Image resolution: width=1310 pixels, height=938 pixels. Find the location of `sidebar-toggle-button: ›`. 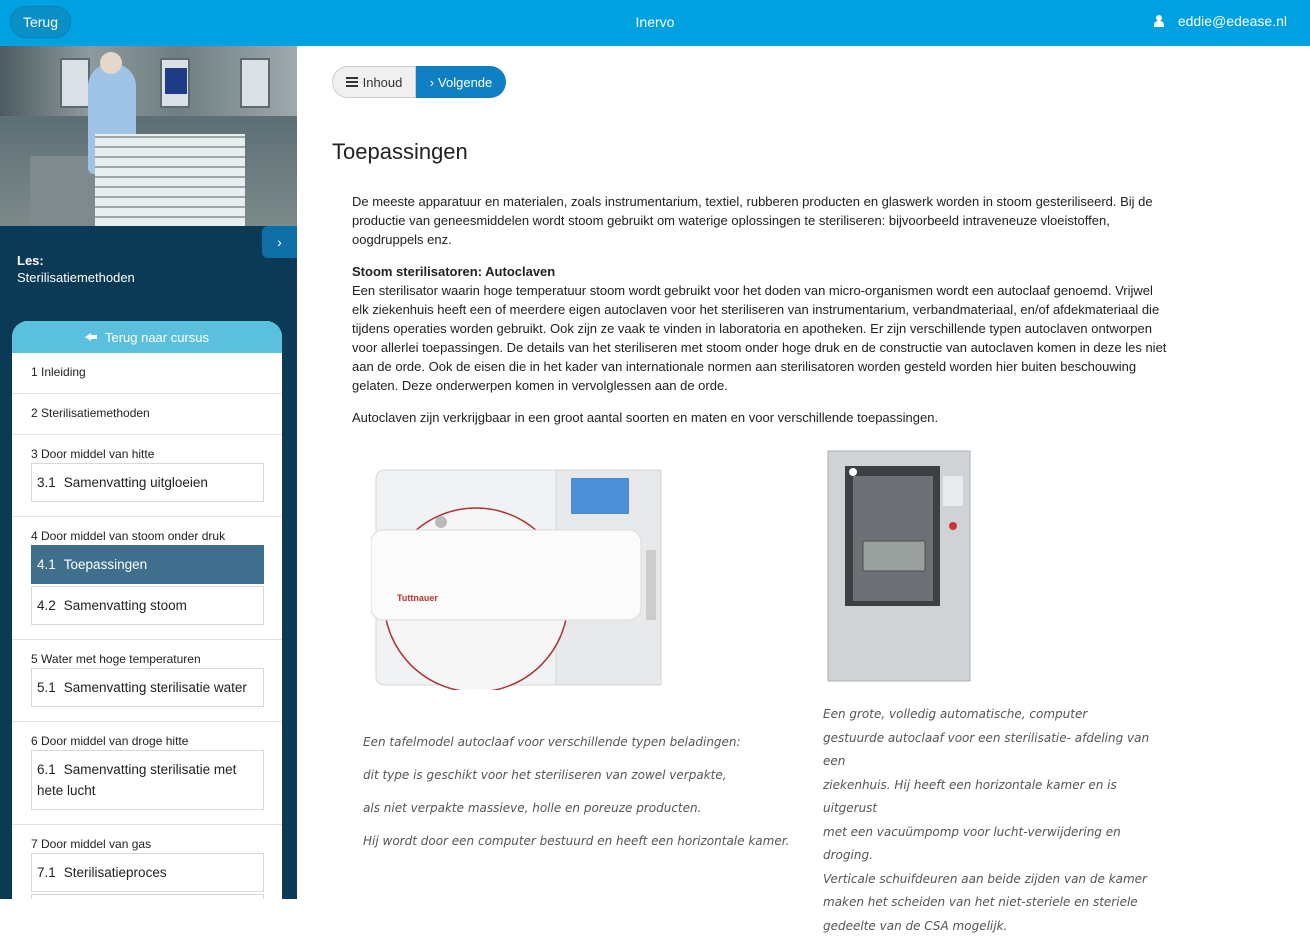

sidebar-toggle-button: › is located at coordinates (279, 242).